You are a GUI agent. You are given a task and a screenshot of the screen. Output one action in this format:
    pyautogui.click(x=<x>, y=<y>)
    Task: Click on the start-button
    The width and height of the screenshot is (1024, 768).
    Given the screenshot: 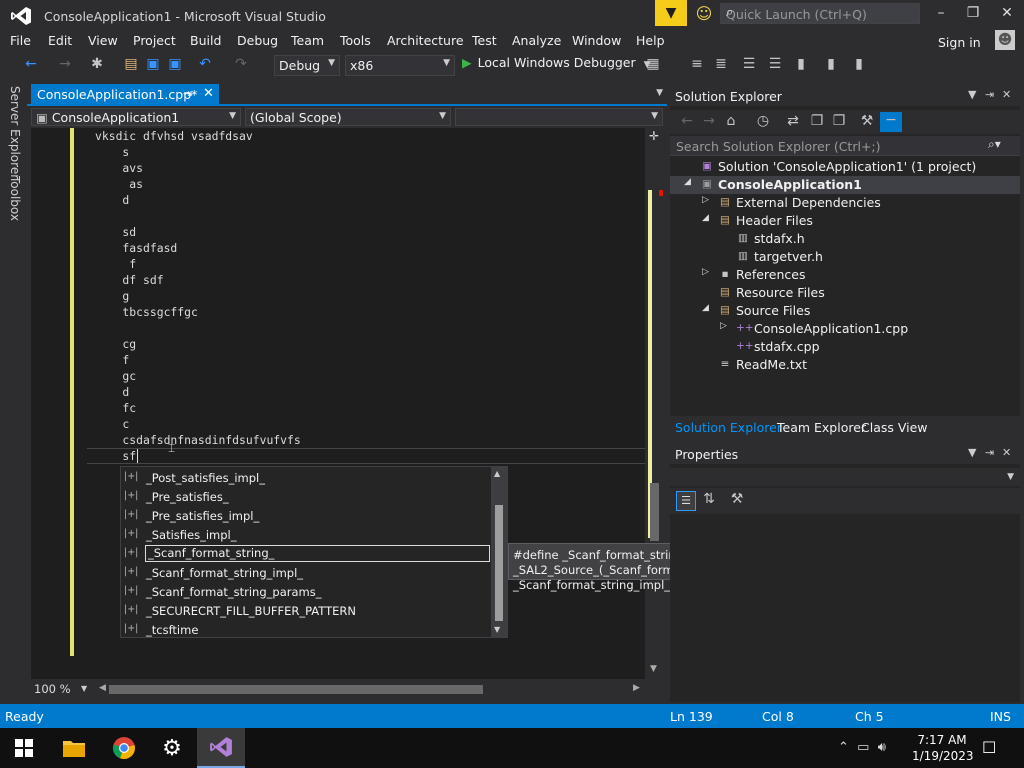 What is the action you would take?
    pyautogui.click(x=24, y=748)
    